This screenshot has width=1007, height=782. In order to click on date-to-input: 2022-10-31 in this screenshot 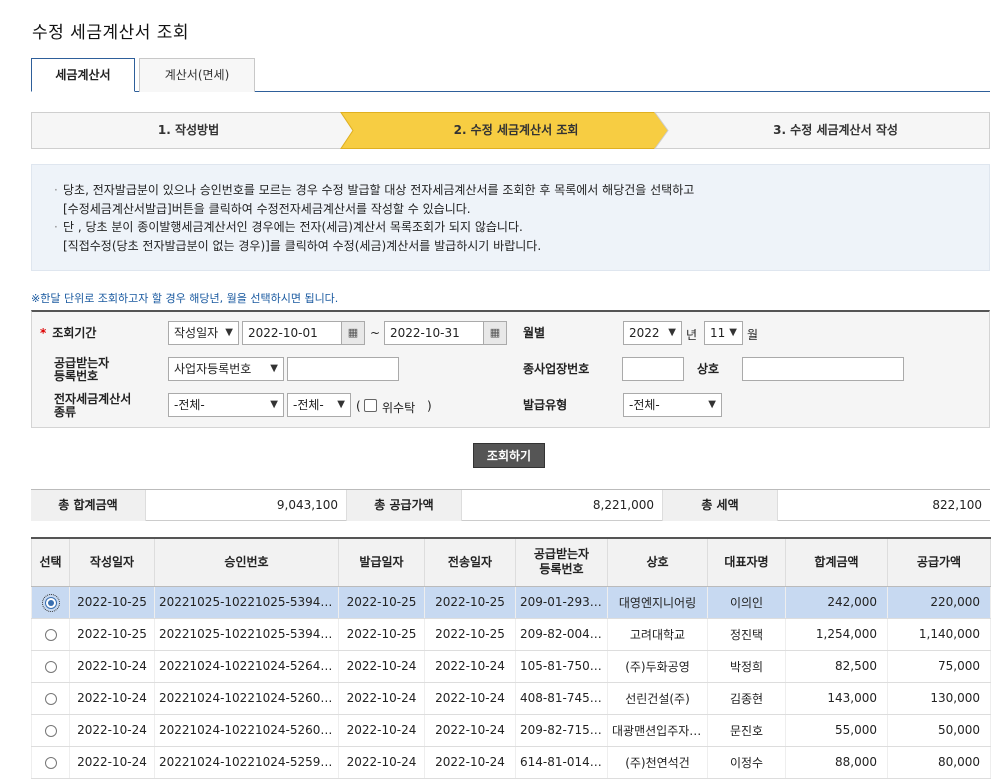, I will do `click(434, 333)`.